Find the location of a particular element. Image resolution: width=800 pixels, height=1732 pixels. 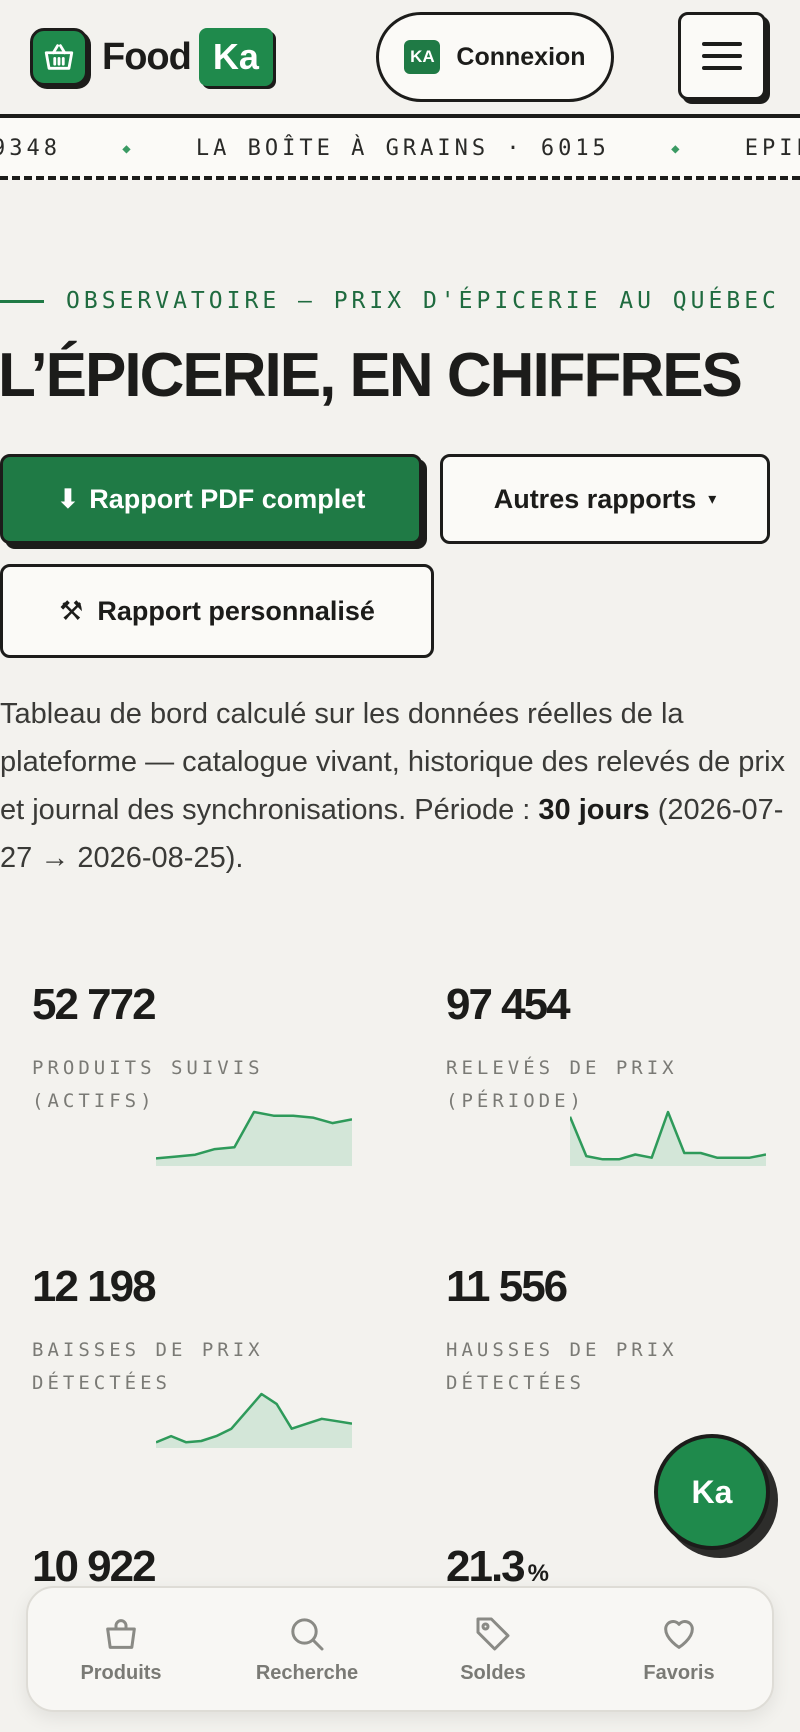

other-reports-button: Autres rapports ▾ is located at coordinates (605, 499).